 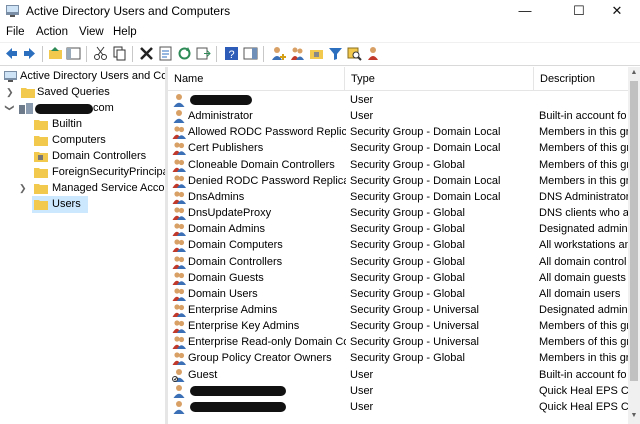 I want to click on refresh-icon, so click(x=184, y=53).